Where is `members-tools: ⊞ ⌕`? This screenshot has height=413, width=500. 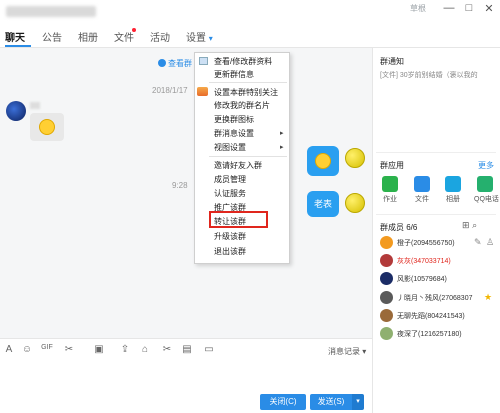 members-tools: ⊞ ⌕ is located at coordinates (469, 225).